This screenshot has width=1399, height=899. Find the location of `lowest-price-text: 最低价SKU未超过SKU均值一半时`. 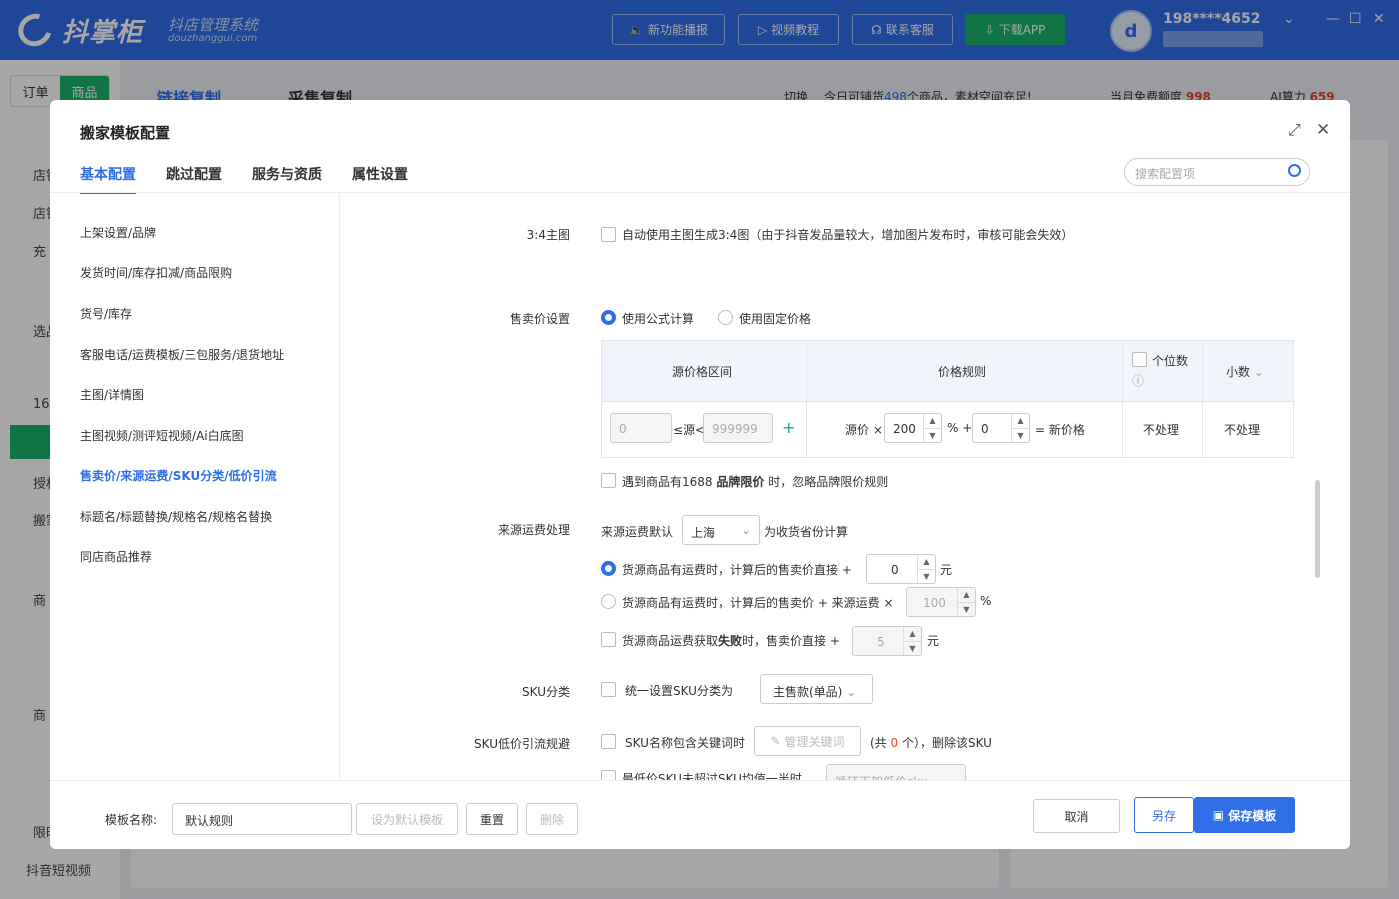

lowest-price-text: 最低价SKU未超过SKU均值一半时 is located at coordinates (712, 776).